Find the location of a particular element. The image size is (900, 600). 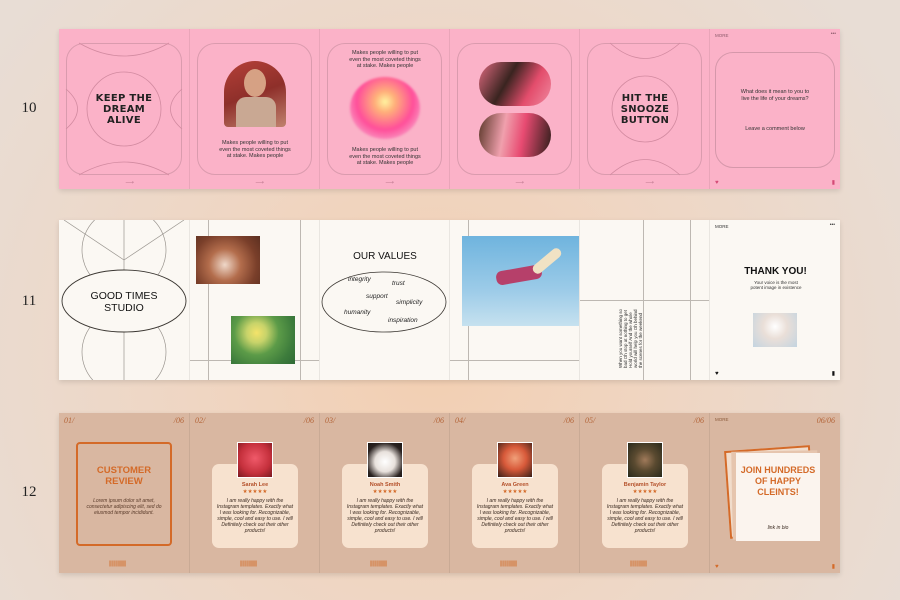

photo-top-pill is located at coordinates (515, 84).